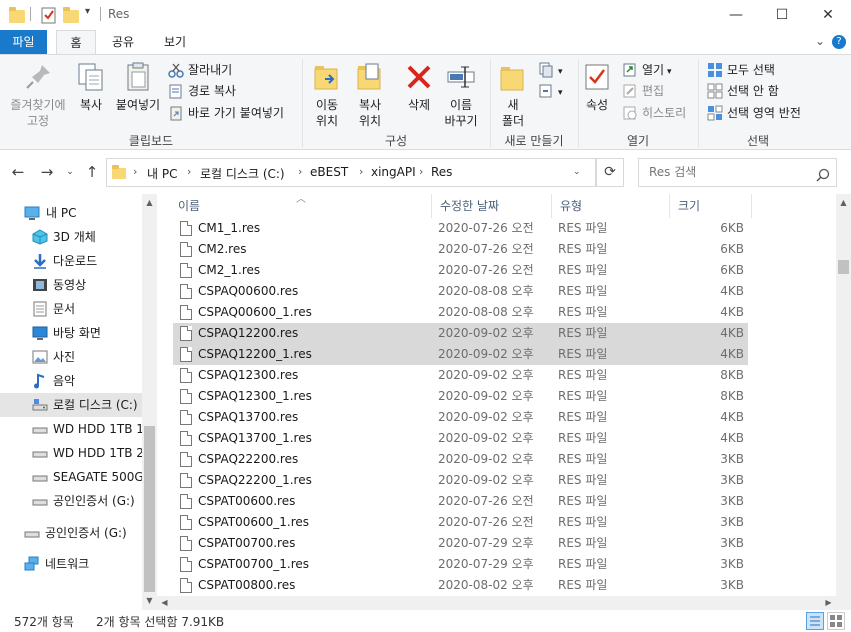 The image size is (851, 632). Describe the element at coordinates (732, 417) in the screenshot. I see `file-size: 4KB` at that location.